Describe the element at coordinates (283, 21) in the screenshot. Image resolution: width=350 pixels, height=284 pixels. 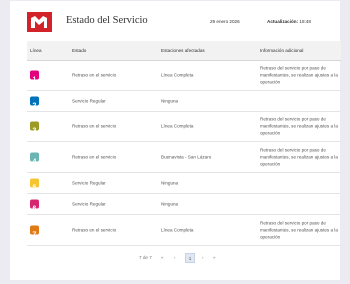
I see `last-updated-label: Actualización:` at that location.